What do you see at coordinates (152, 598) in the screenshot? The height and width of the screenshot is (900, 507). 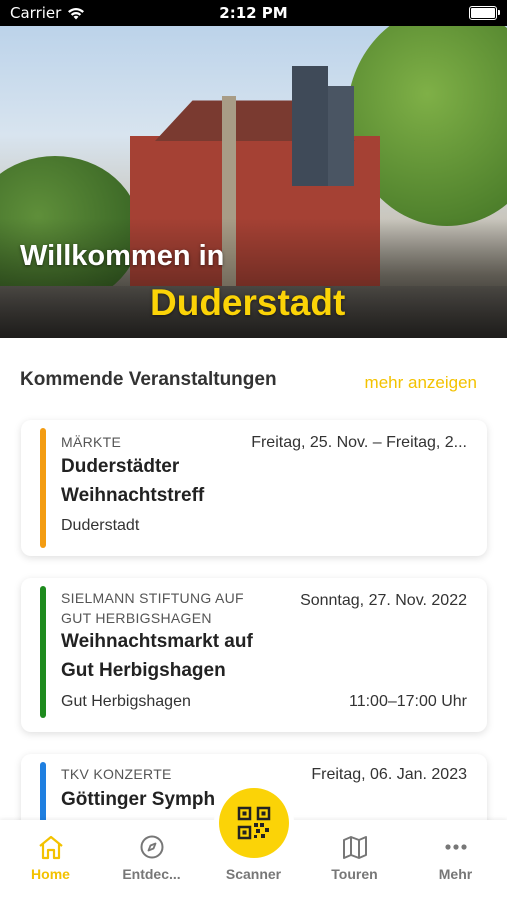 I see `event-category: SIELMANN STIFTUNG AUF` at bounding box center [152, 598].